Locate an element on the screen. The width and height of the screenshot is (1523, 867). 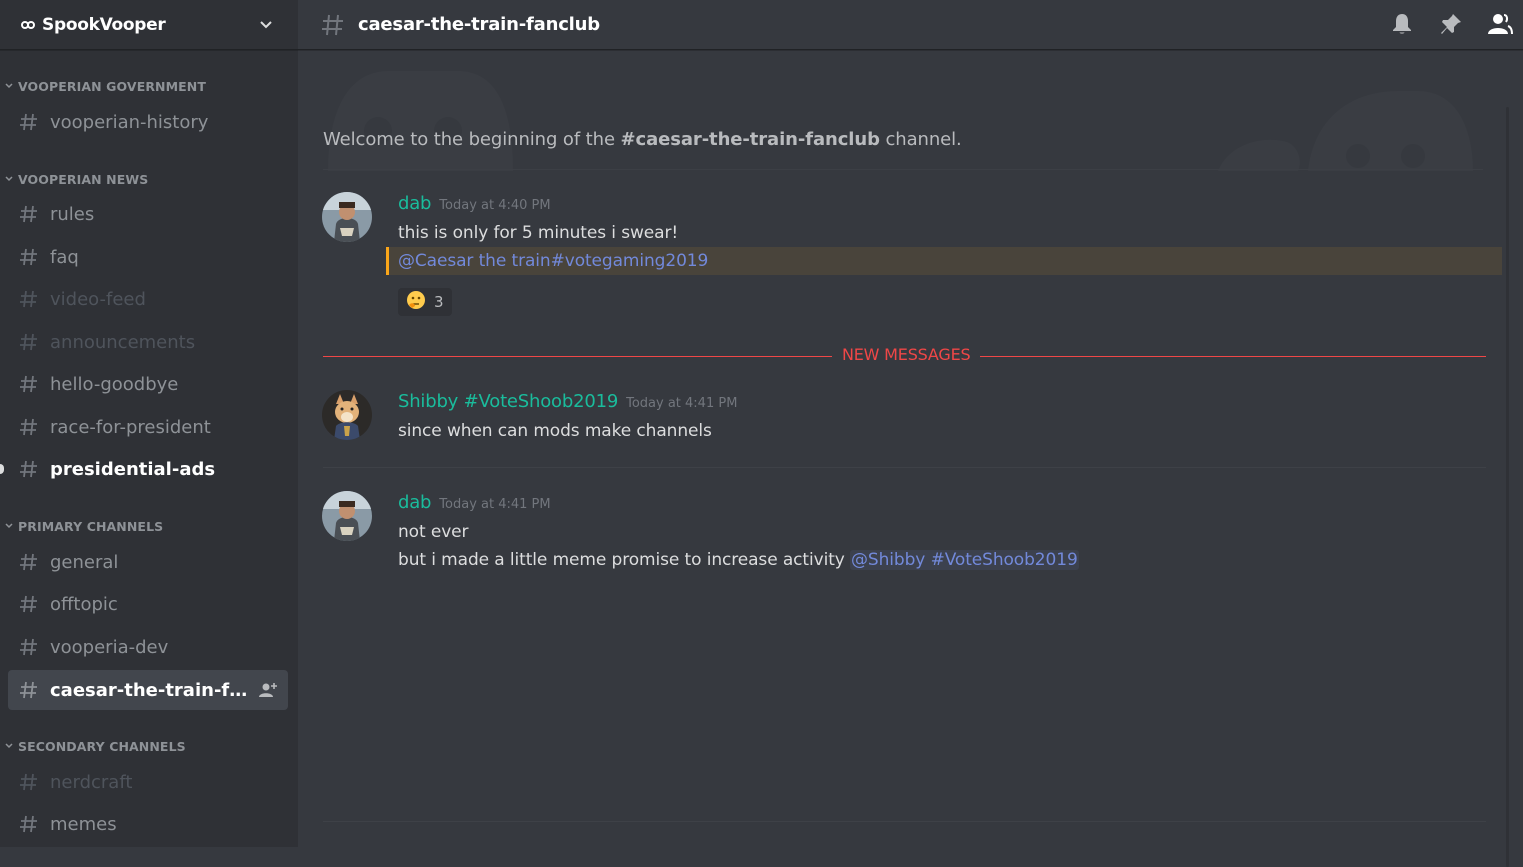
welcome-prefix: Welcome to the beginning of the is located at coordinates (472, 139).